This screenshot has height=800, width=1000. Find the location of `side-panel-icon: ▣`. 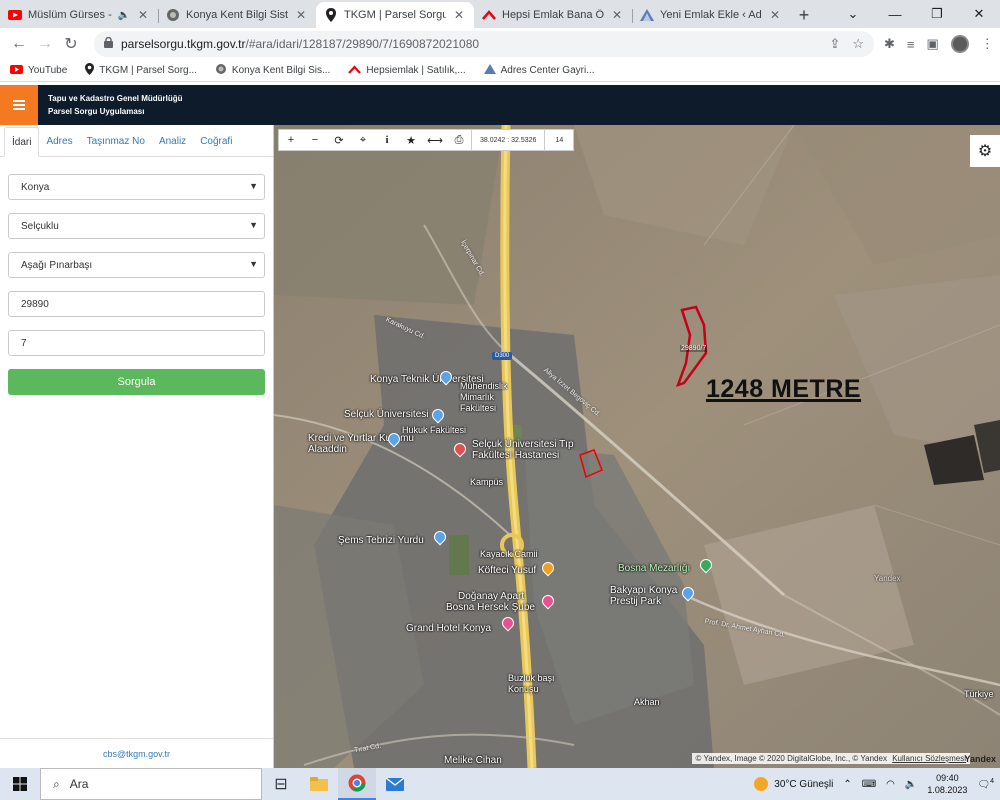

side-panel-icon: ▣ is located at coordinates (933, 44).